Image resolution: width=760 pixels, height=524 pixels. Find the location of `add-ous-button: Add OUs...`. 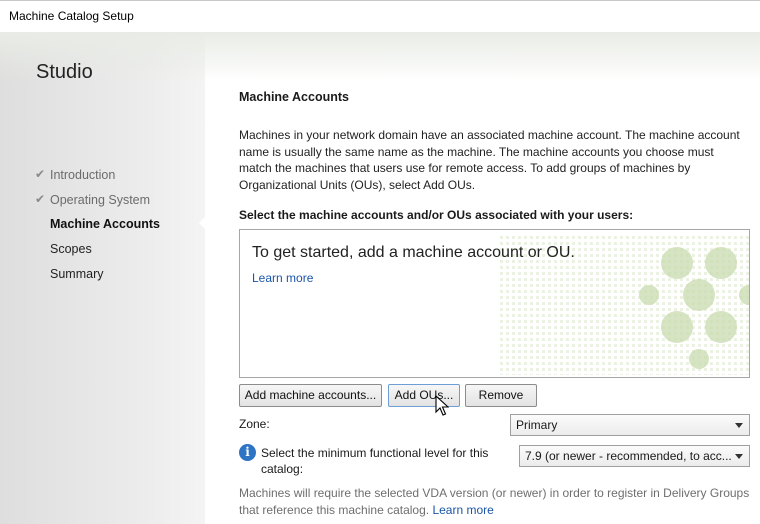

add-ous-button: Add OUs... is located at coordinates (424, 395).